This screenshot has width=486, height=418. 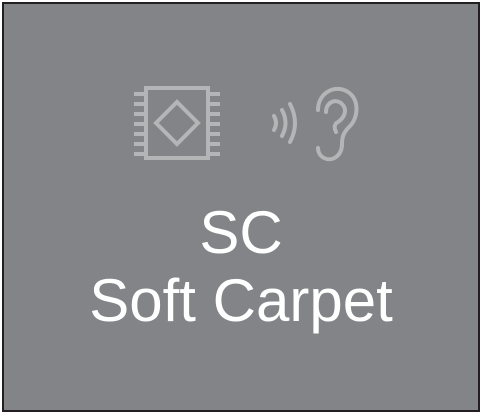 I want to click on sound-ear-icon, so click(x=315, y=124).